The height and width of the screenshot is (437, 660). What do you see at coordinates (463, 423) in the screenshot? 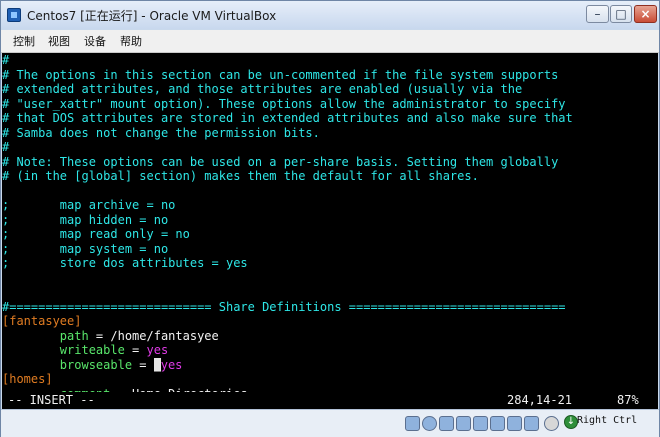
I see `shared-folder-icon` at bounding box center [463, 423].